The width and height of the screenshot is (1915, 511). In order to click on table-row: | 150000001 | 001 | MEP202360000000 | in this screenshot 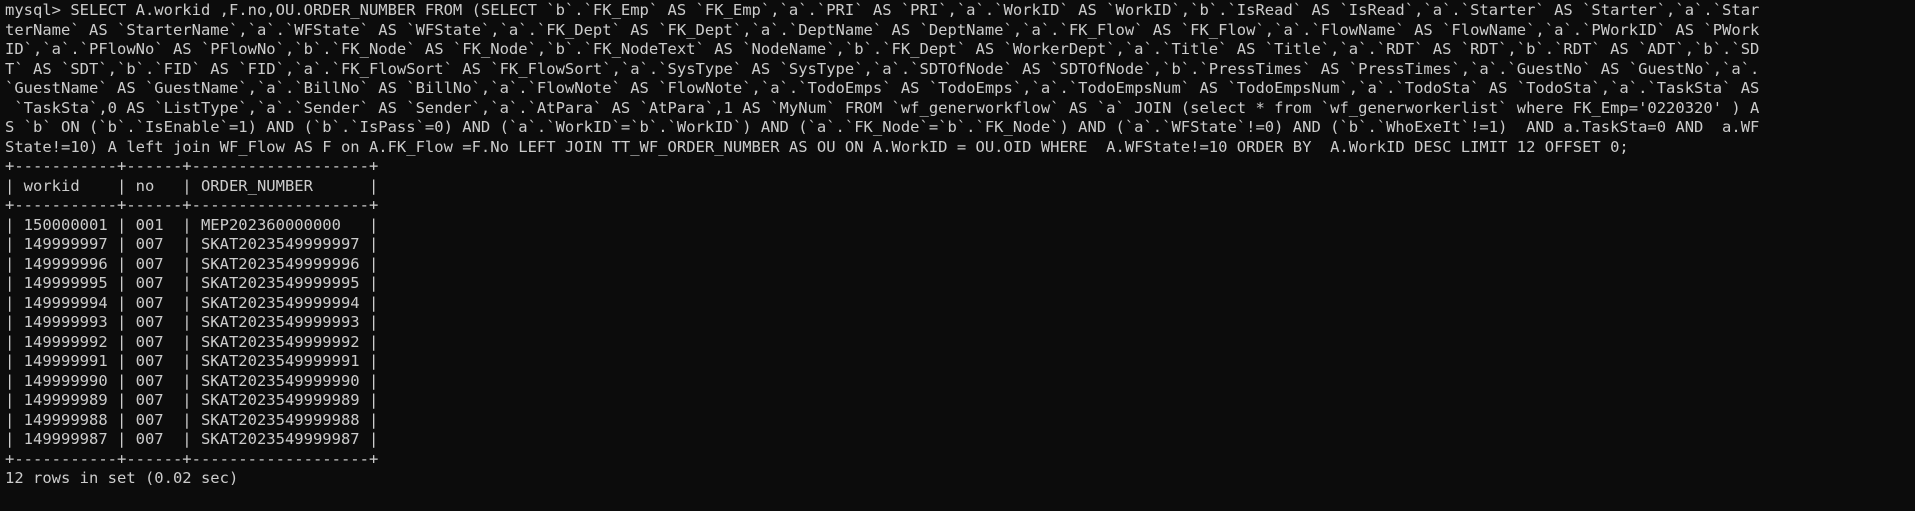, I will do `click(192, 224)`.